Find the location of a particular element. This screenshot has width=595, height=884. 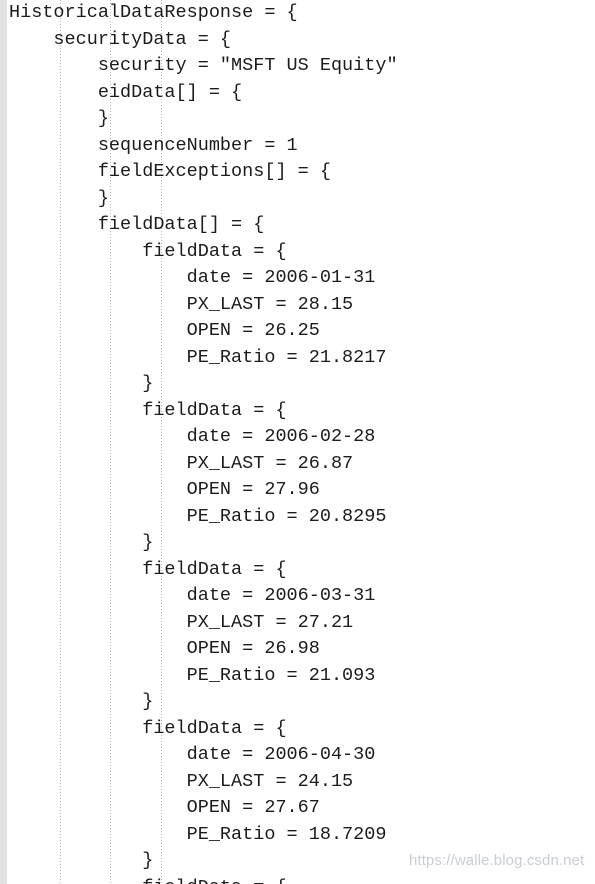

code-line: securityData = { is located at coordinates (120, 39).